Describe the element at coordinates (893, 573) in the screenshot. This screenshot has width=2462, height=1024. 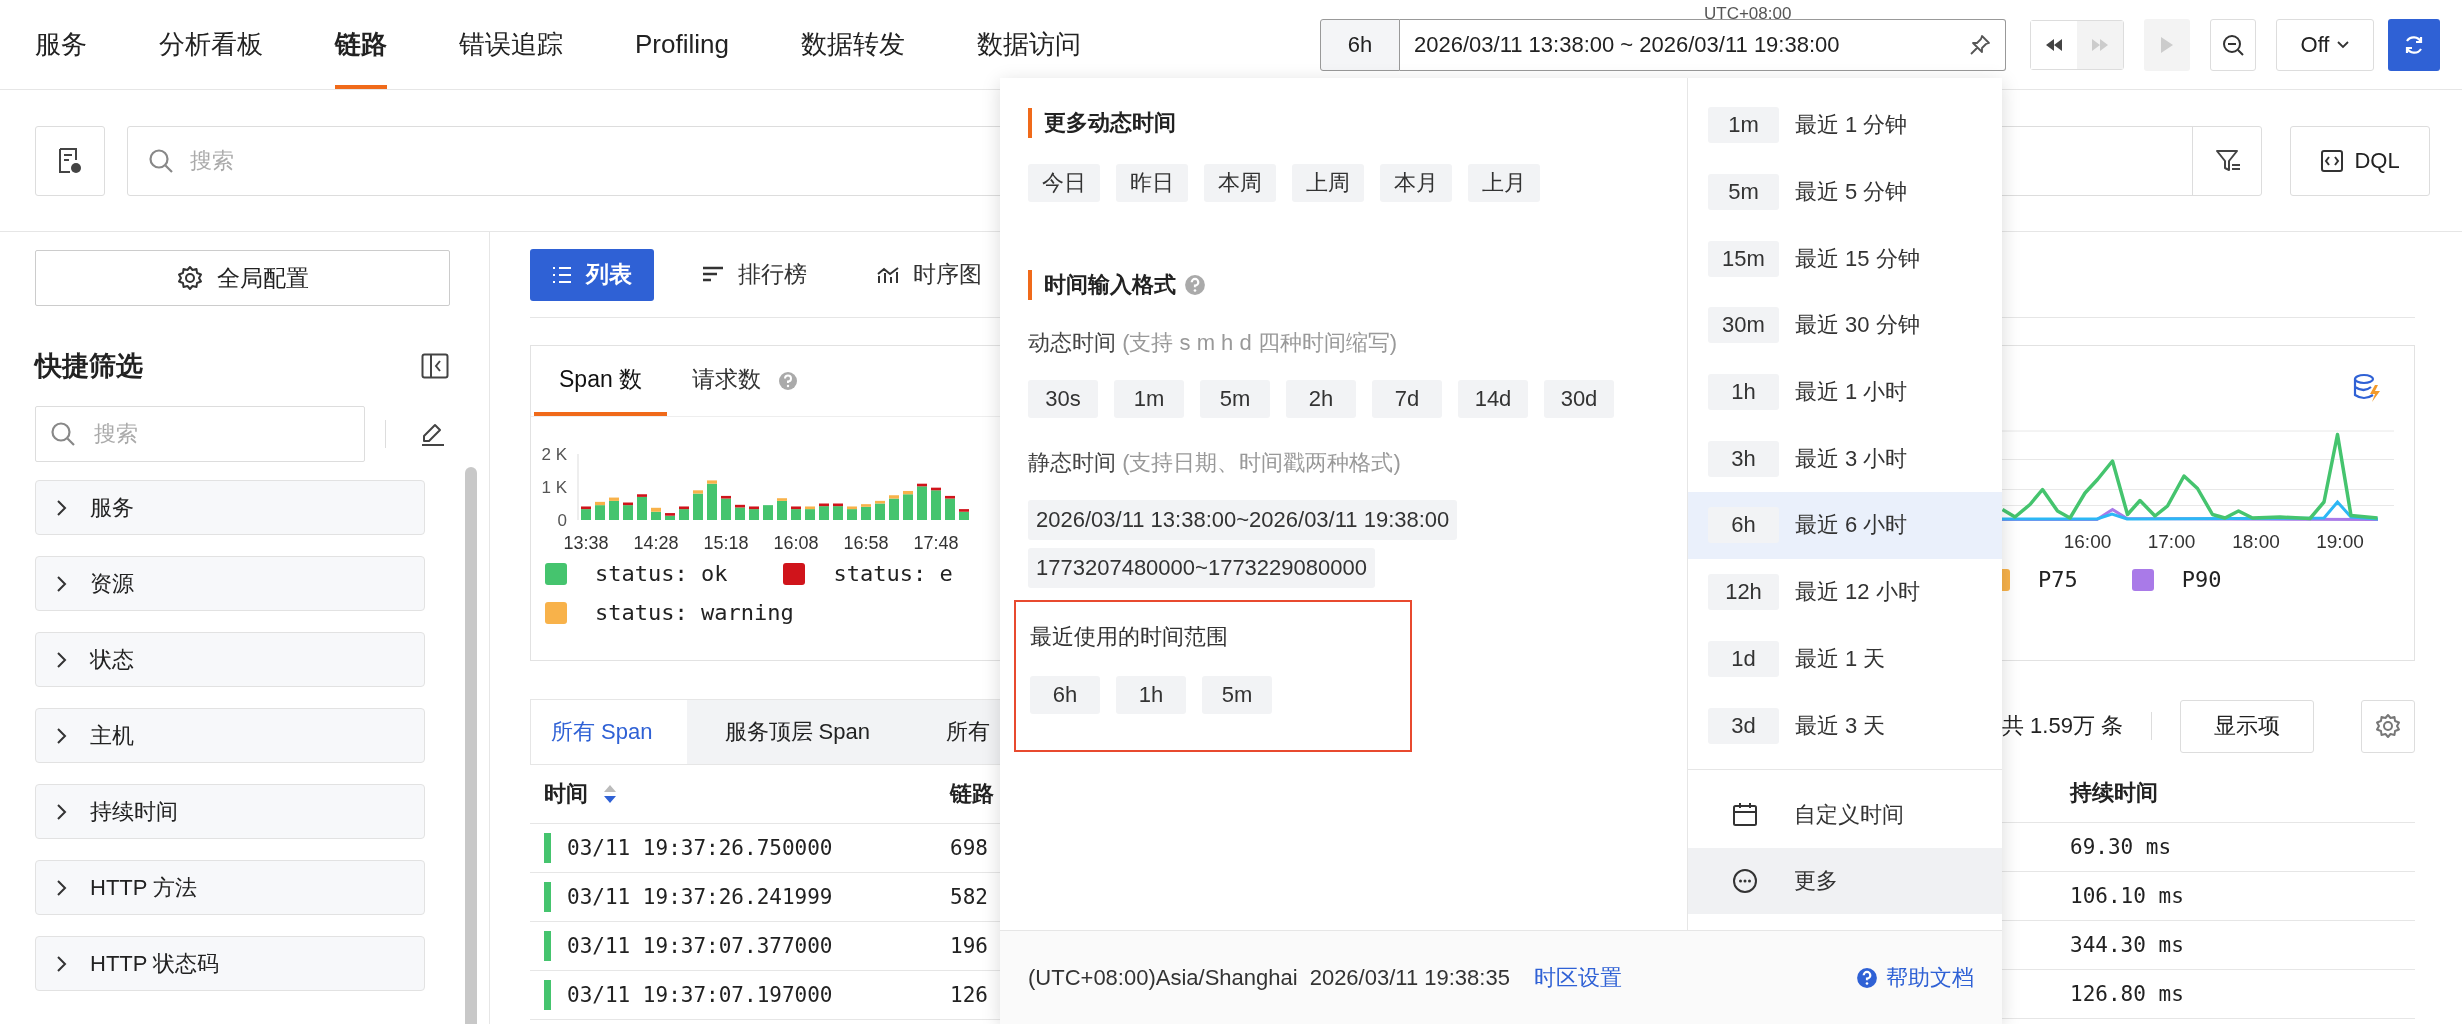
I see `legend-label: status: e` at that location.